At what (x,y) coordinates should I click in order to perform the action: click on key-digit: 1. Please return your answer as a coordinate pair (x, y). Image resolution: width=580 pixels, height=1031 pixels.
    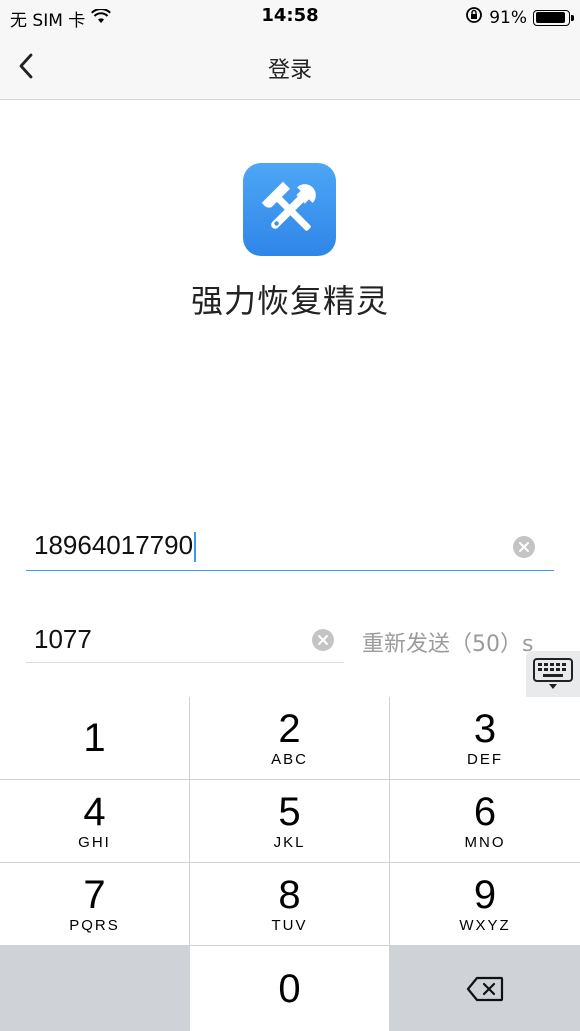
    Looking at the image, I should click on (94, 738).